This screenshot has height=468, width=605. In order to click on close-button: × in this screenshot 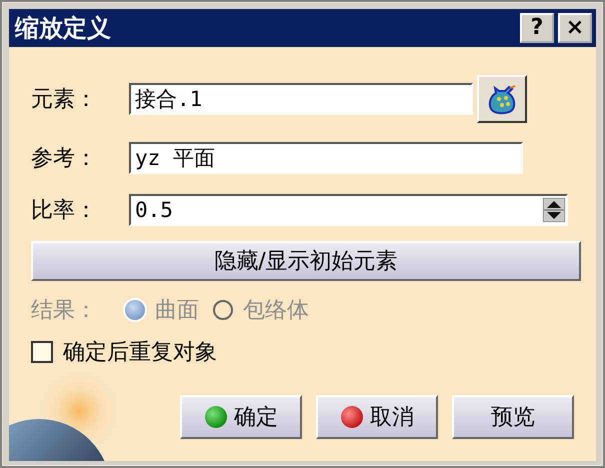, I will do `click(575, 28)`.